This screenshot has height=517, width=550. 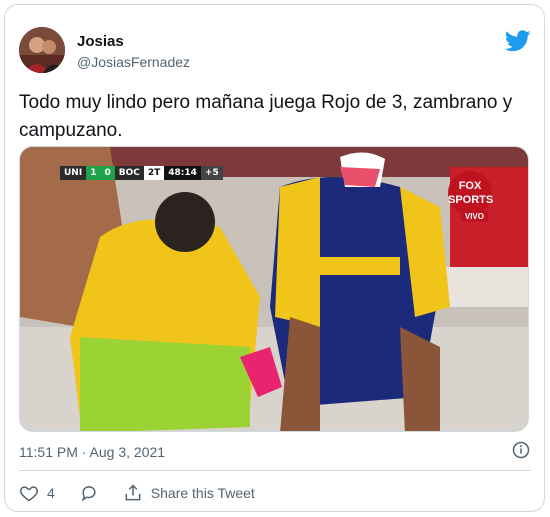 What do you see at coordinates (29, 494) in the screenshot?
I see `heart-icon` at bounding box center [29, 494].